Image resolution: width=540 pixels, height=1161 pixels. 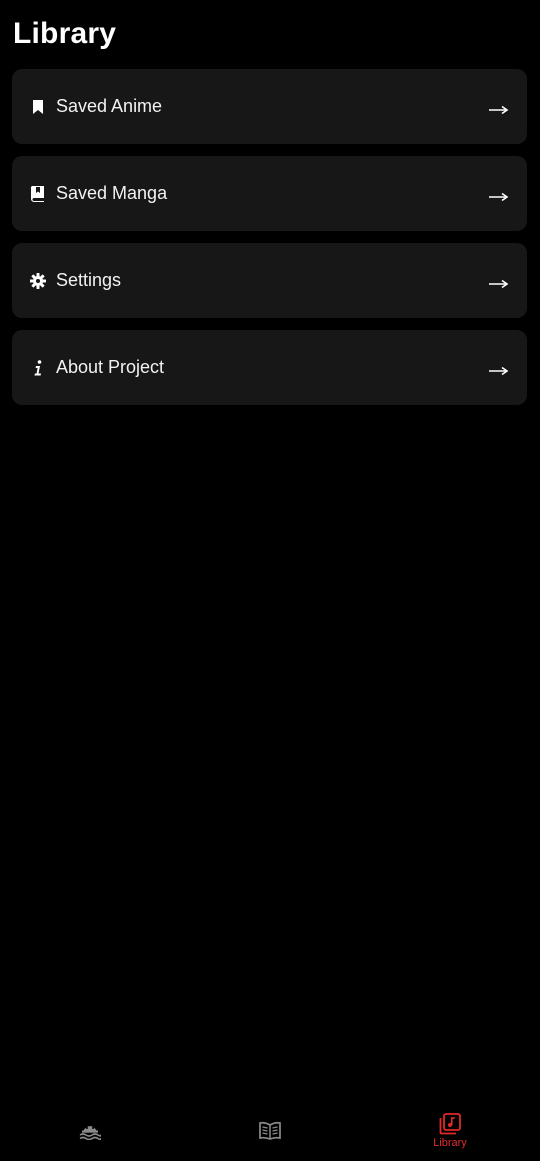 I want to click on saved-manga-label: Saved Manga, so click(x=112, y=193).